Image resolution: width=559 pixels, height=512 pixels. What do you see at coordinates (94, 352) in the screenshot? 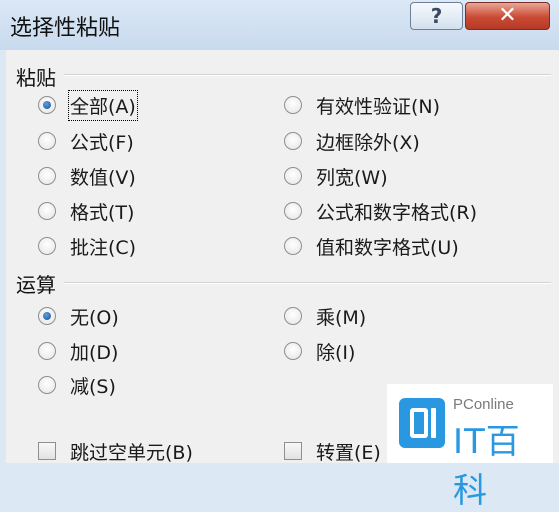
I see `radio-label: 加(D)` at bounding box center [94, 352].